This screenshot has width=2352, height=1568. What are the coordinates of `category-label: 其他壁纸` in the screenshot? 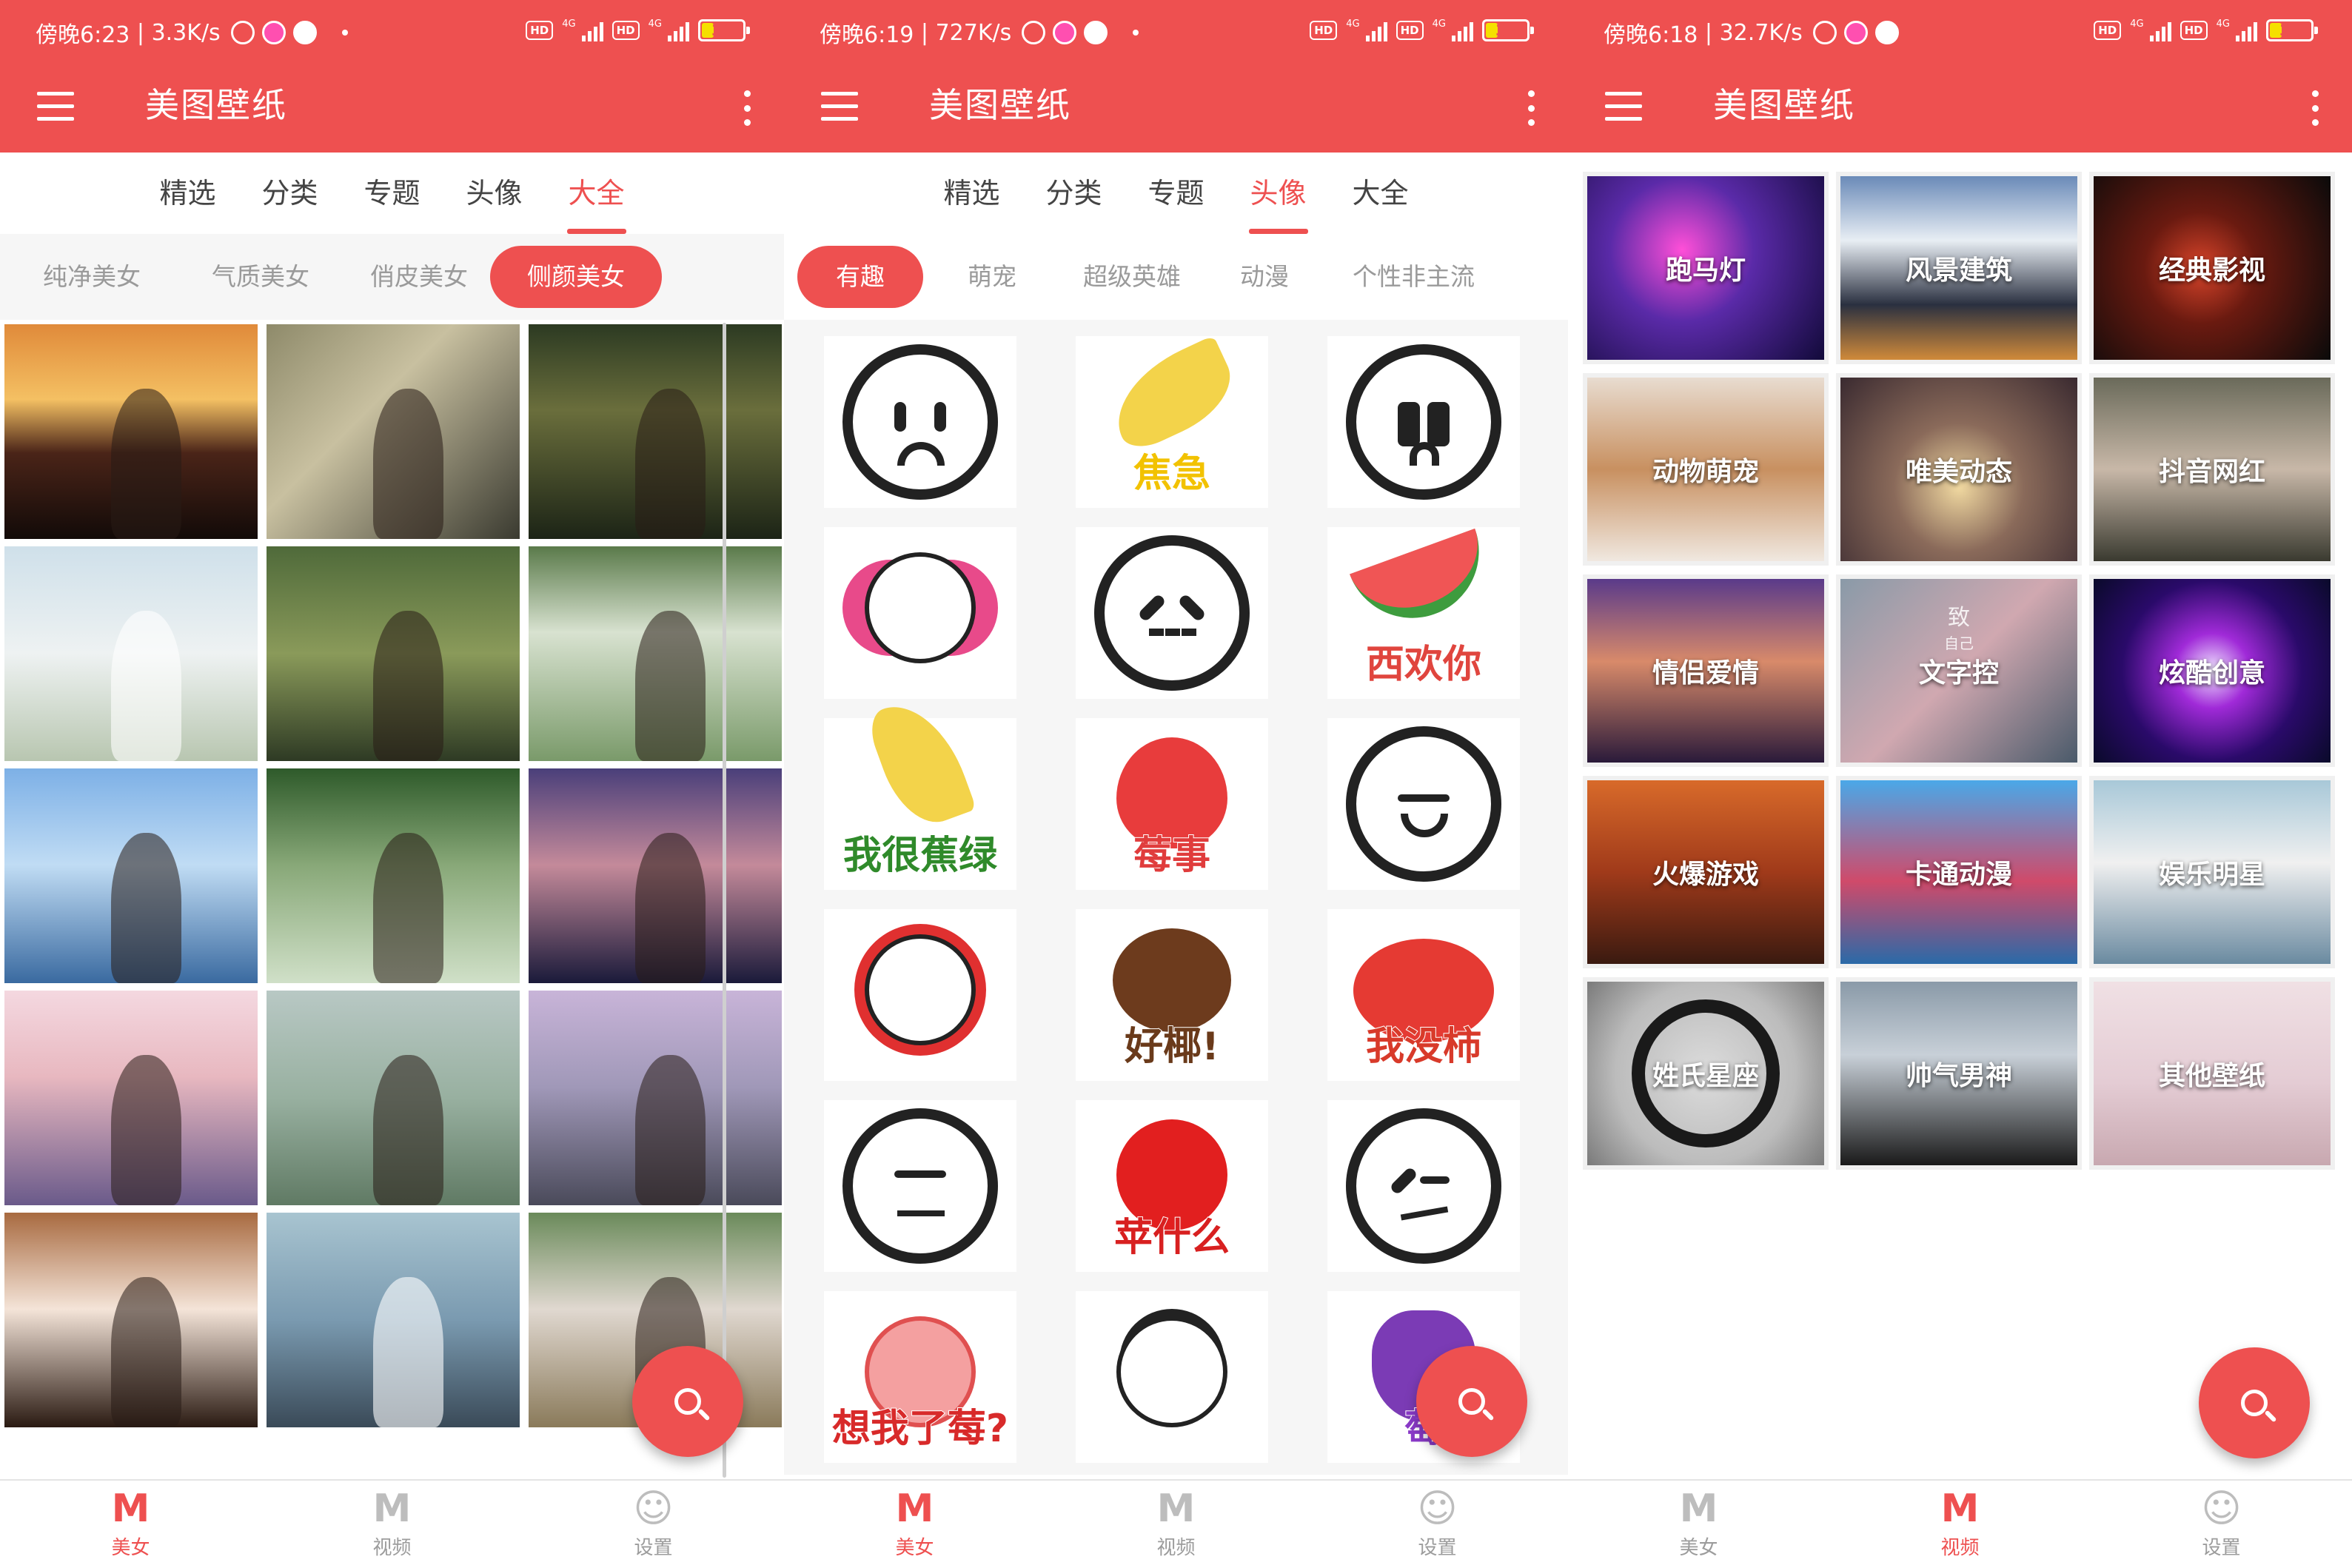 It's located at (2211, 1076).